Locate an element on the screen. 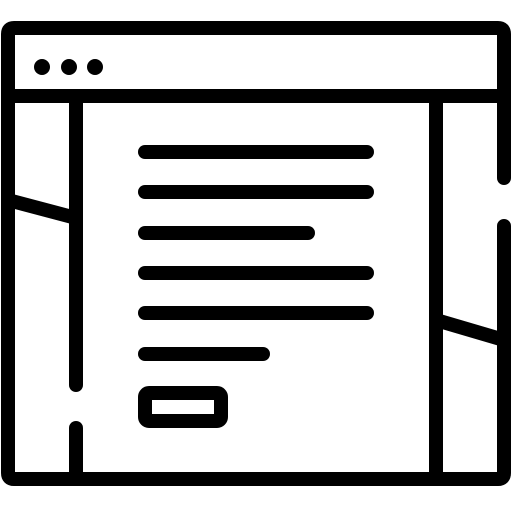 The height and width of the screenshot is (512, 512). window-dot-3-icon is located at coordinates (95, 67).